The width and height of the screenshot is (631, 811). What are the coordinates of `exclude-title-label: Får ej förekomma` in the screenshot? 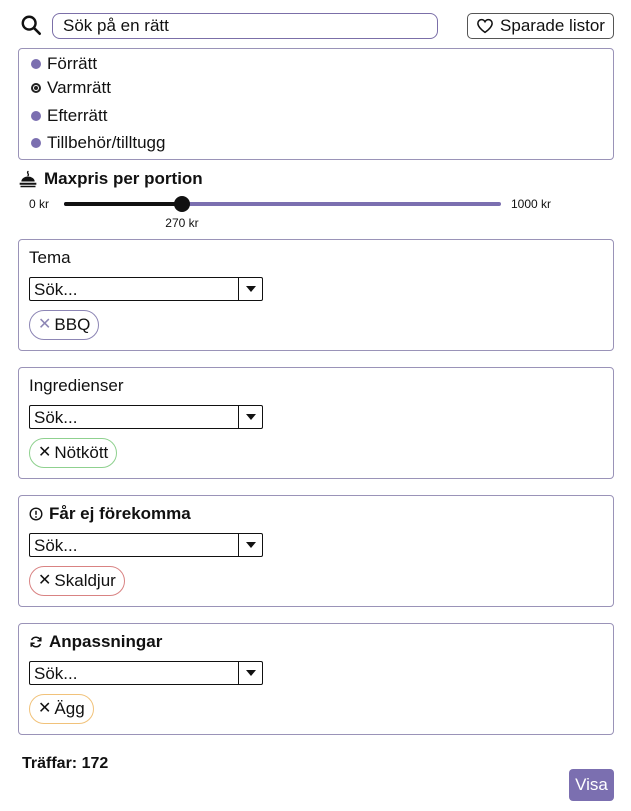 It's located at (120, 513).